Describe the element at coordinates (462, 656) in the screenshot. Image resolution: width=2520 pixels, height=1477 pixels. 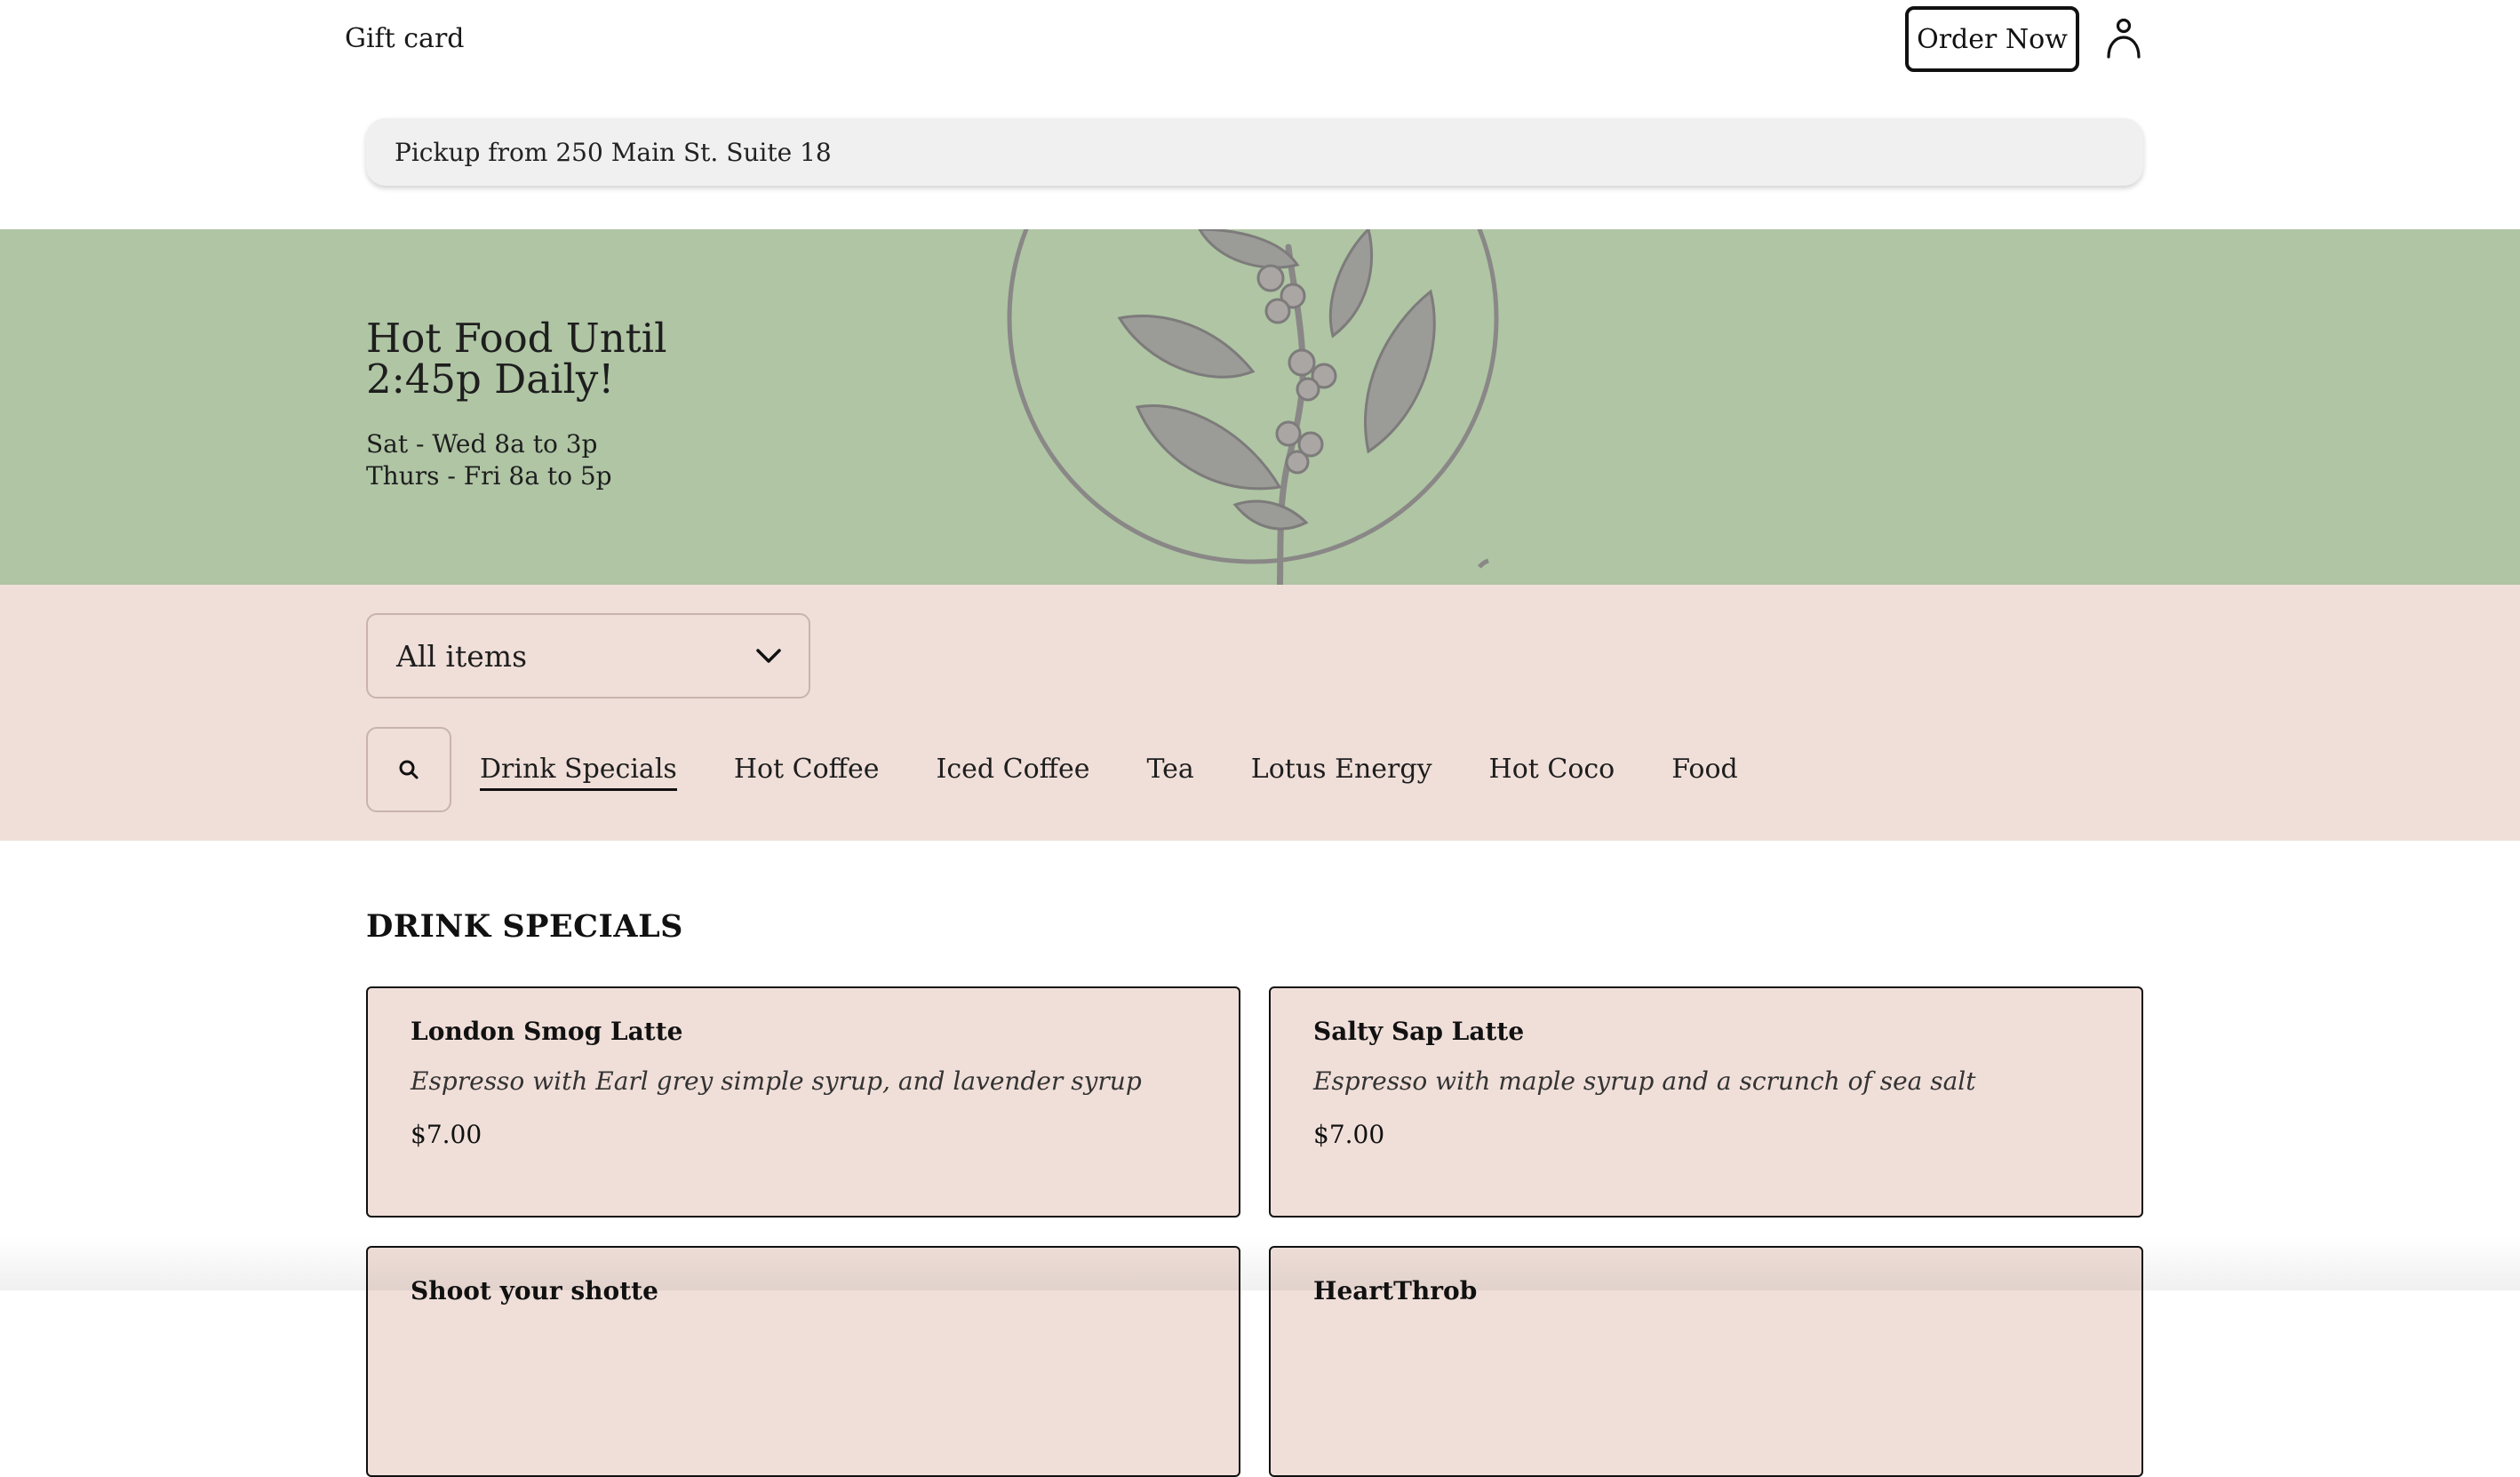
I see `category-dropdown-value: All items` at that location.